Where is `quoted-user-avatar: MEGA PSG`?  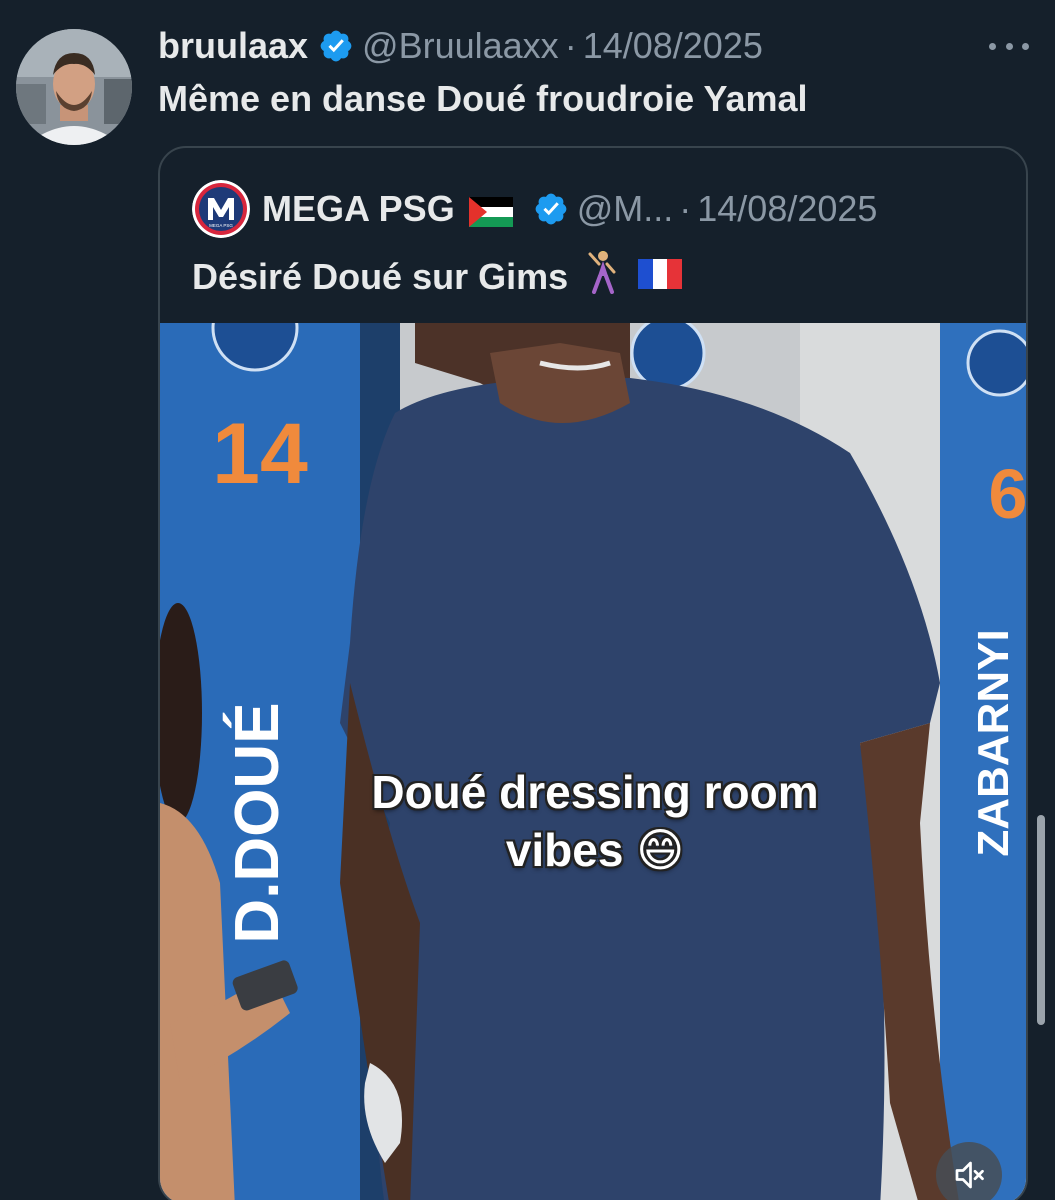
quoted-user-avatar: MEGA PSG is located at coordinates (221, 209).